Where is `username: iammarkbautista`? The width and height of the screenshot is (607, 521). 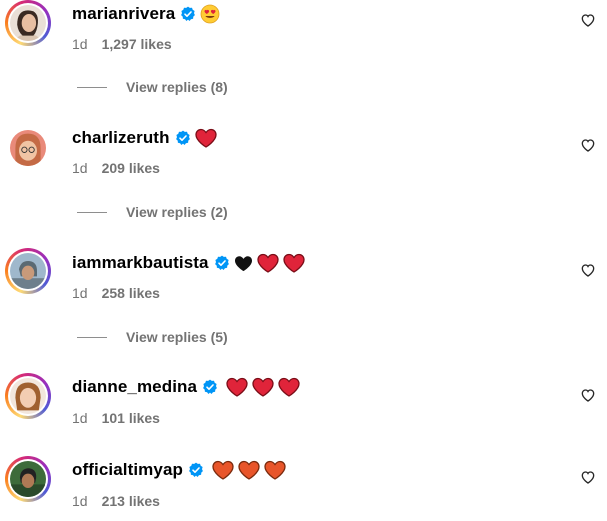
username: iammarkbautista is located at coordinates (140, 263).